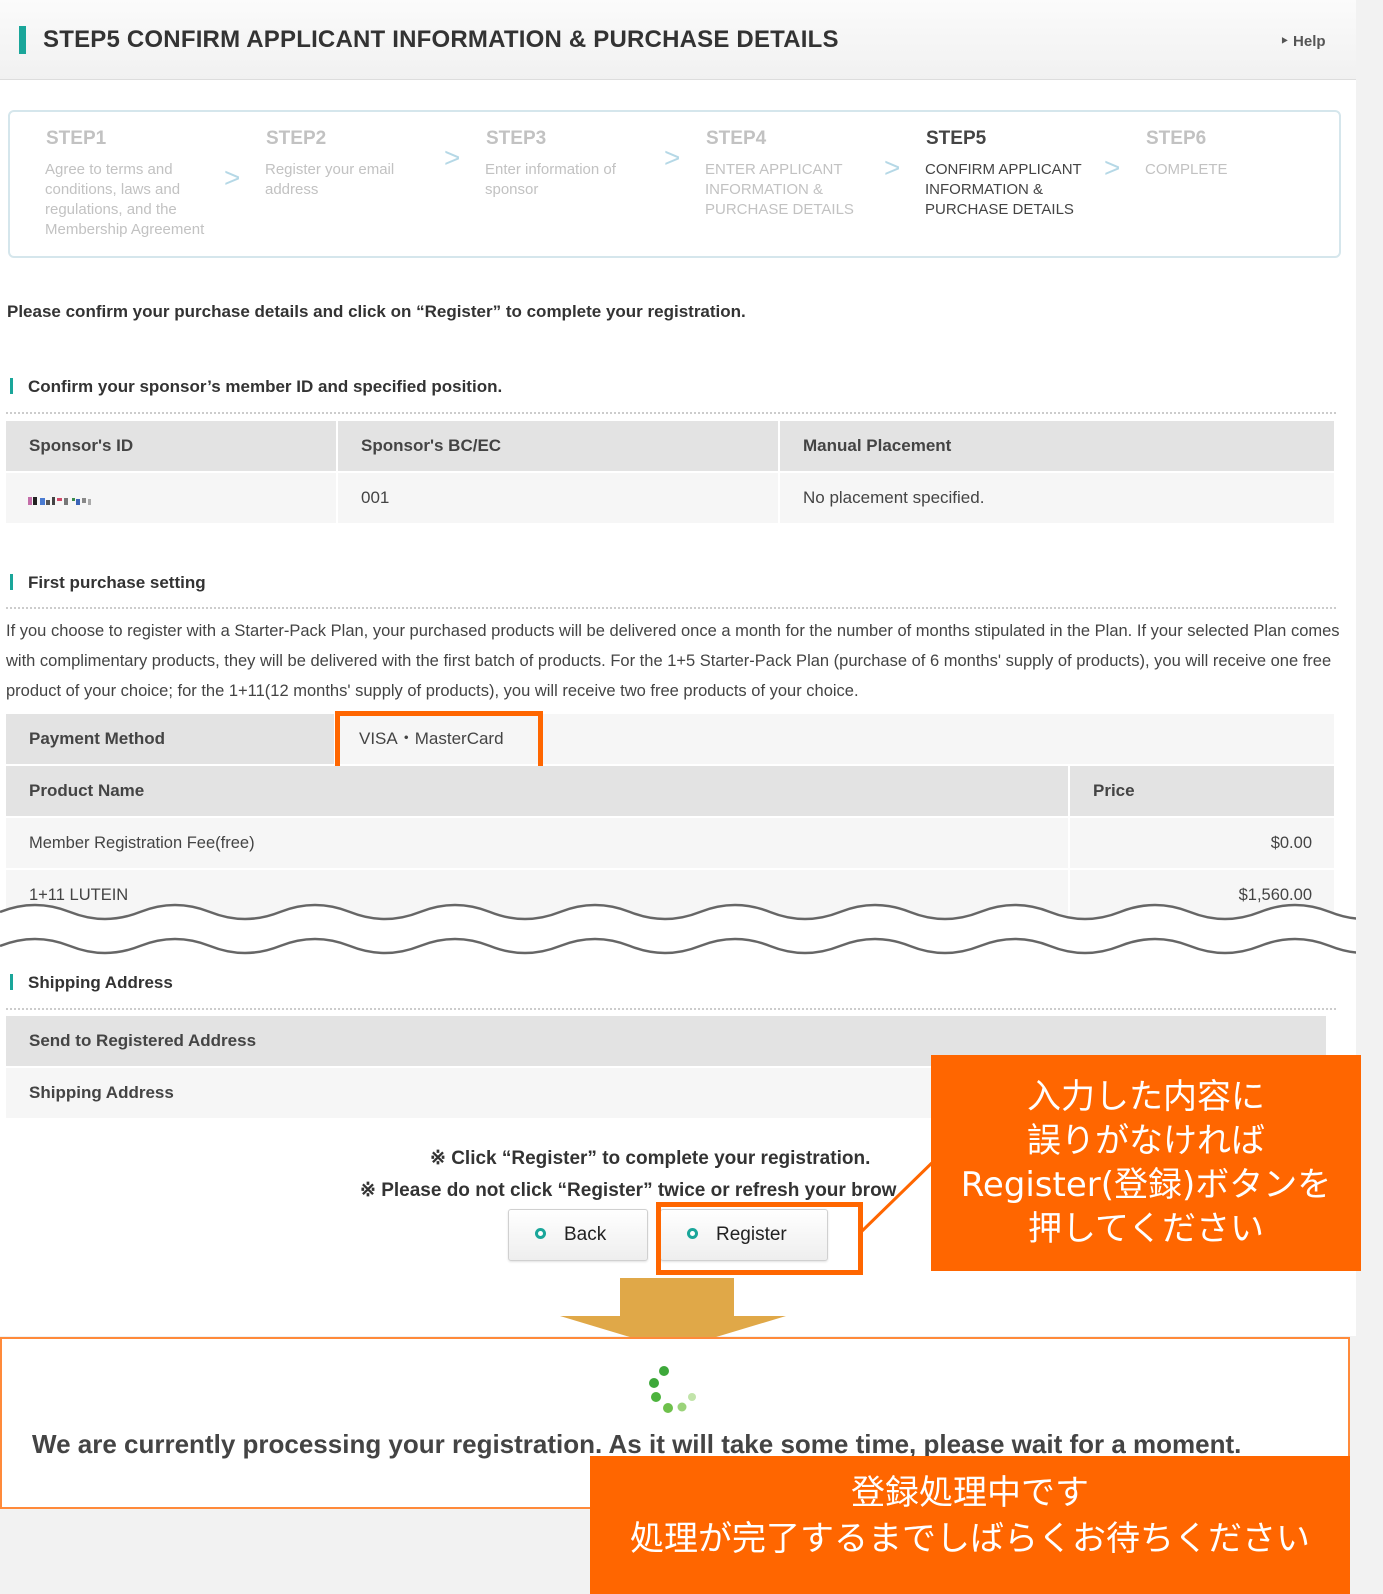 The image size is (1383, 1594). Describe the element at coordinates (537, 843) in the screenshot. I see `product-row-name: Member Registration Fee(free)` at that location.